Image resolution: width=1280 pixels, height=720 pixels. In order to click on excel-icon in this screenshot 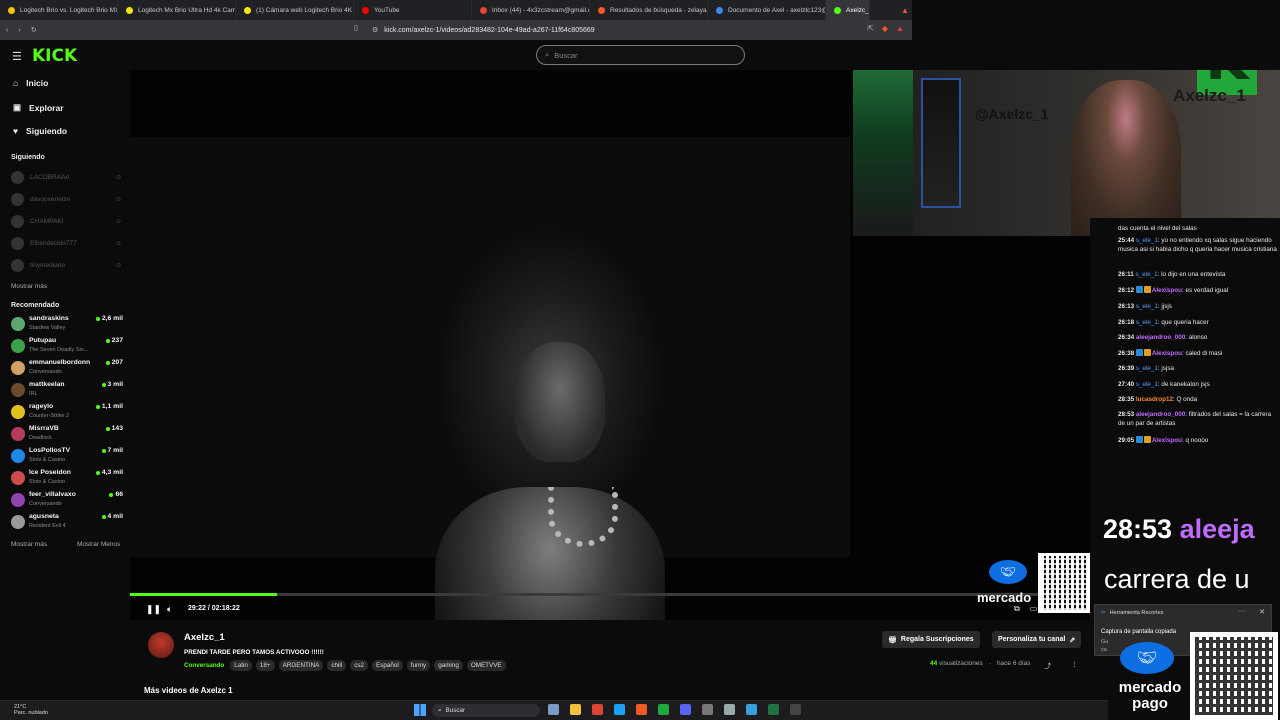, I will do `click(773, 709)`.